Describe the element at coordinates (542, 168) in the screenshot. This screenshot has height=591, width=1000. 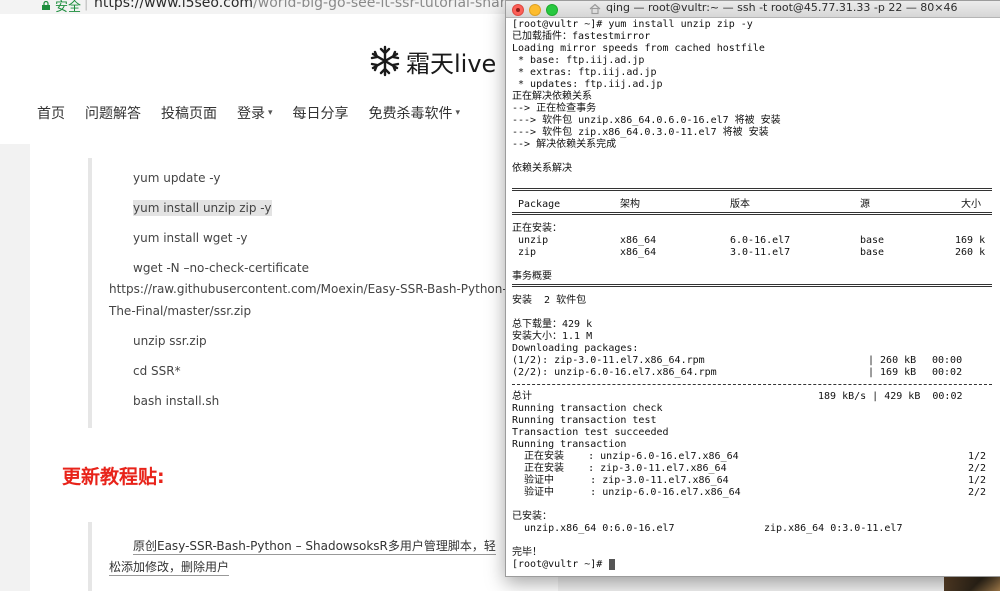
I see `terminal-line: 依赖关系解决` at that location.